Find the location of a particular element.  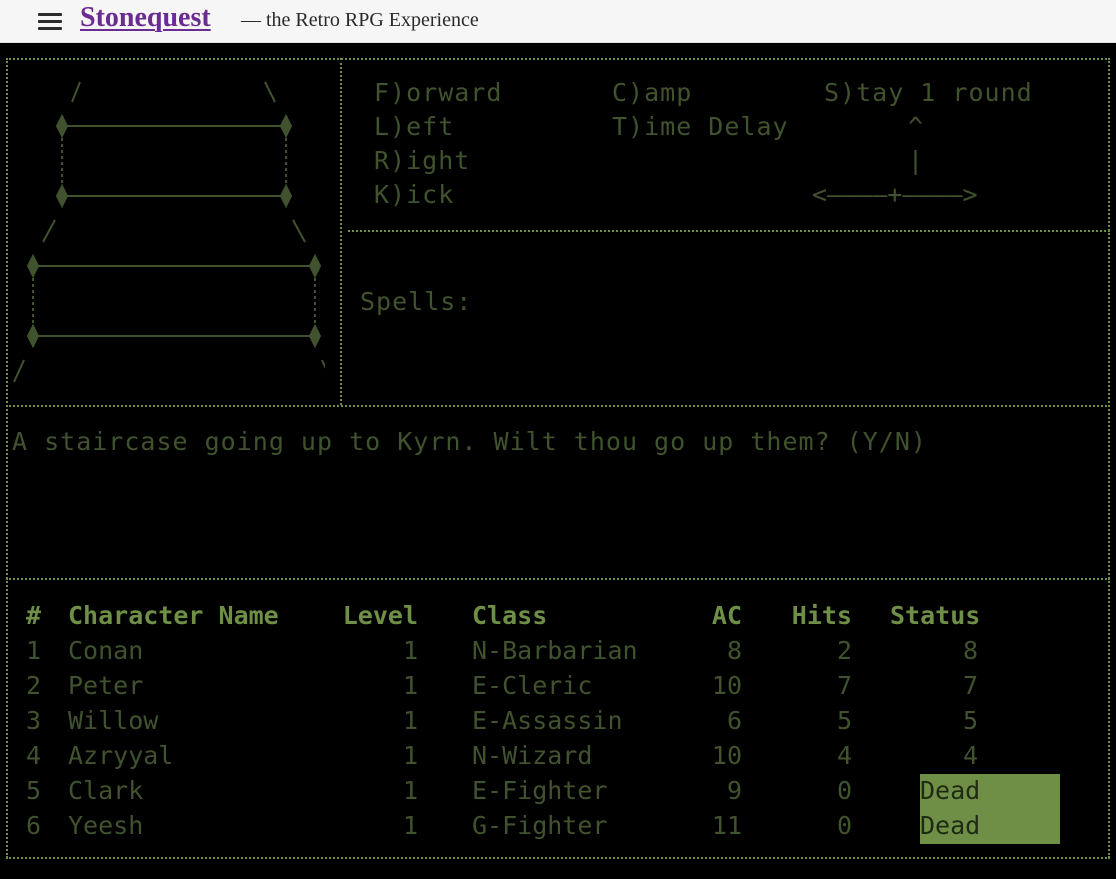

frame-top-border is located at coordinates (558, 59).